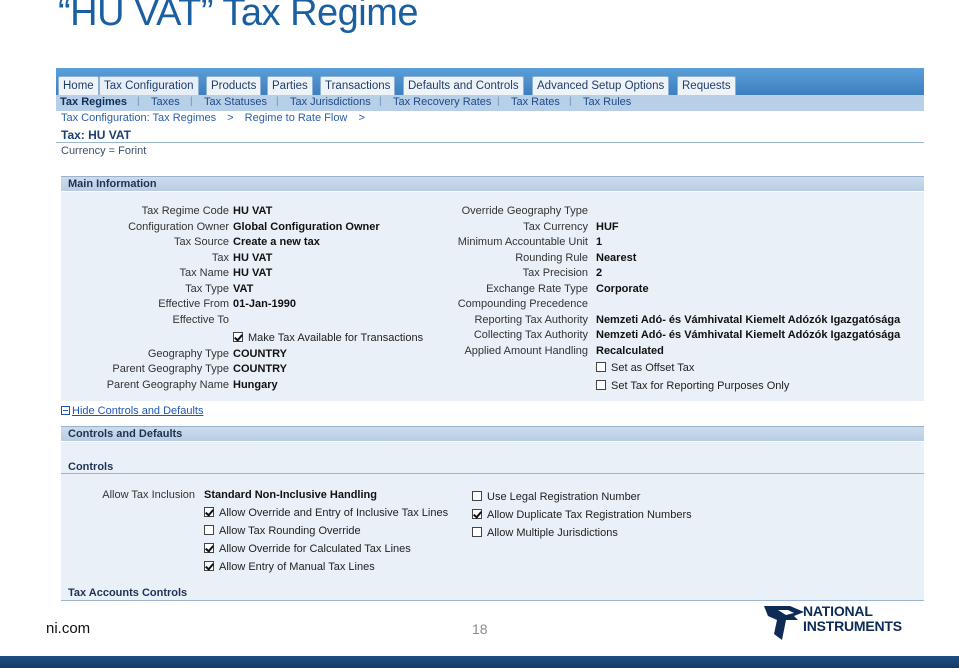 The image size is (959, 668). I want to click on breadcrumb-regime-to-rate-flow: Regime to Rate Flow, so click(296, 118).